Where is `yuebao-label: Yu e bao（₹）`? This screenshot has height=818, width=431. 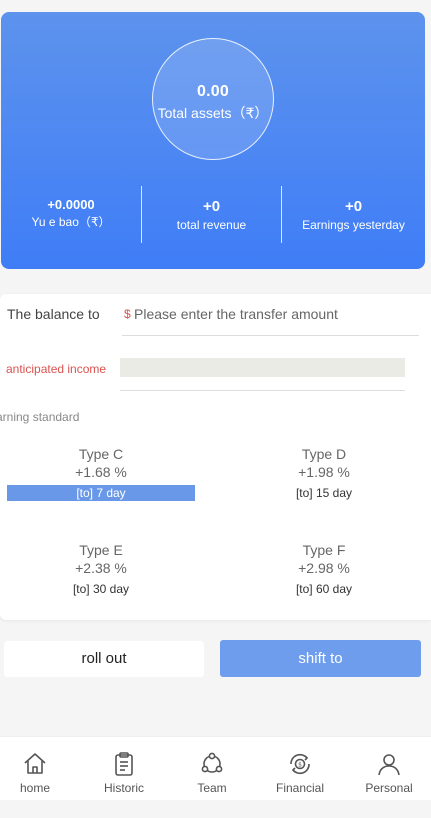 yuebao-label: Yu e bao（₹） is located at coordinates (71, 222).